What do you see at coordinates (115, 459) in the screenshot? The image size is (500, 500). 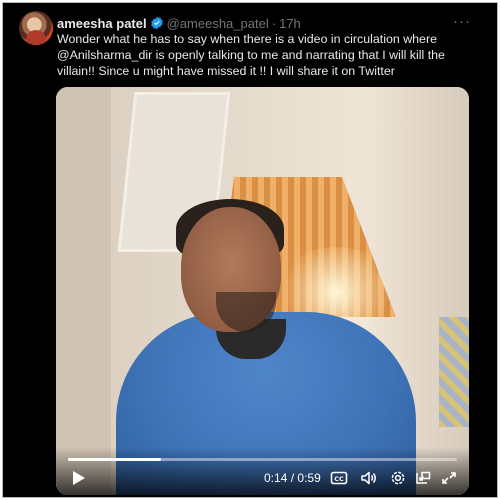 I see `video-progress-fill` at bounding box center [115, 459].